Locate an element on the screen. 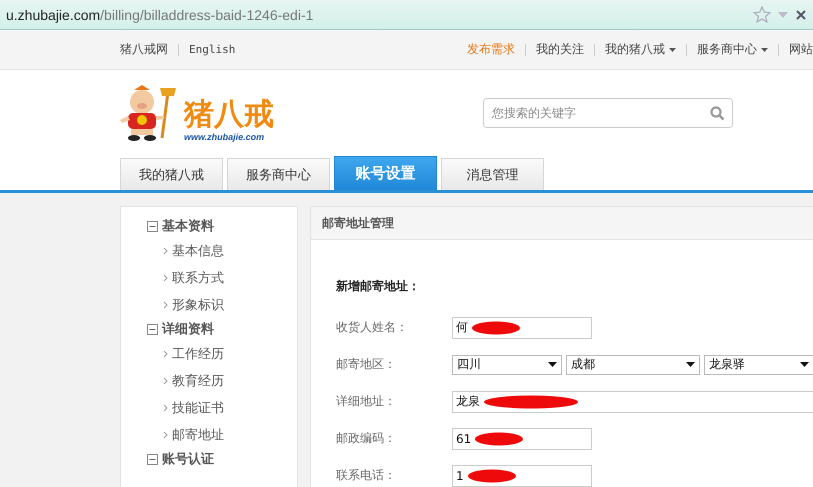 This screenshot has width=813, height=487. sidebar-item: 基本信息 is located at coordinates (198, 251).